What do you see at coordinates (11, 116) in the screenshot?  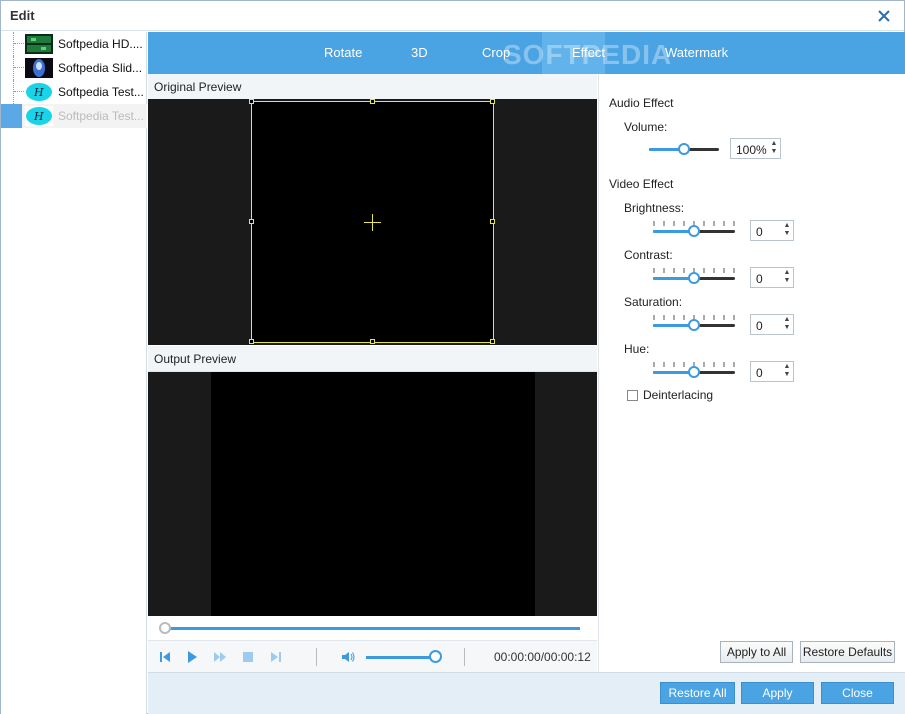 I see `selection-indicator` at bounding box center [11, 116].